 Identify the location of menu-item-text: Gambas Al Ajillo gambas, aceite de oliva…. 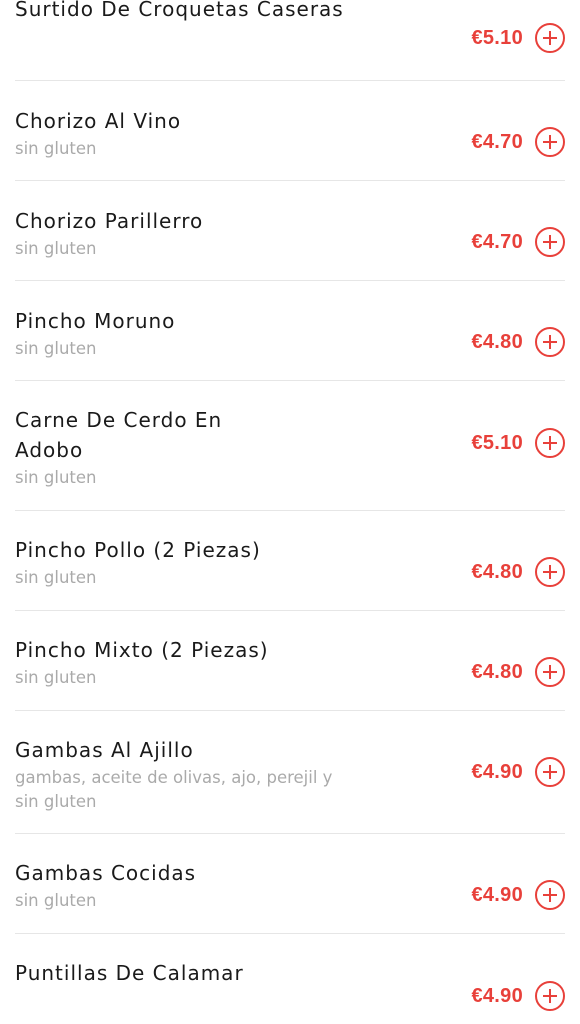
(182, 774).